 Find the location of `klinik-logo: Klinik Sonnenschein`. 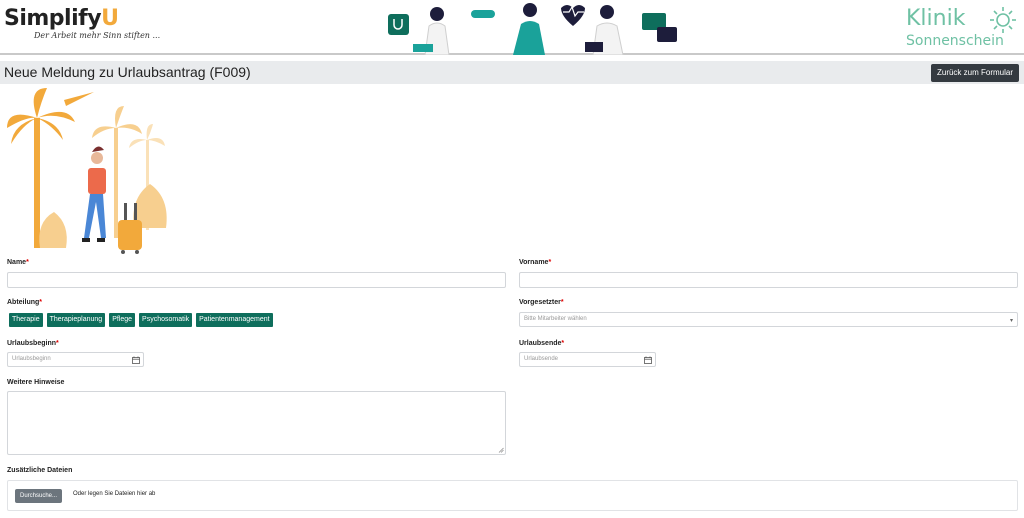

klinik-logo: Klinik Sonnenschein is located at coordinates (962, 28).